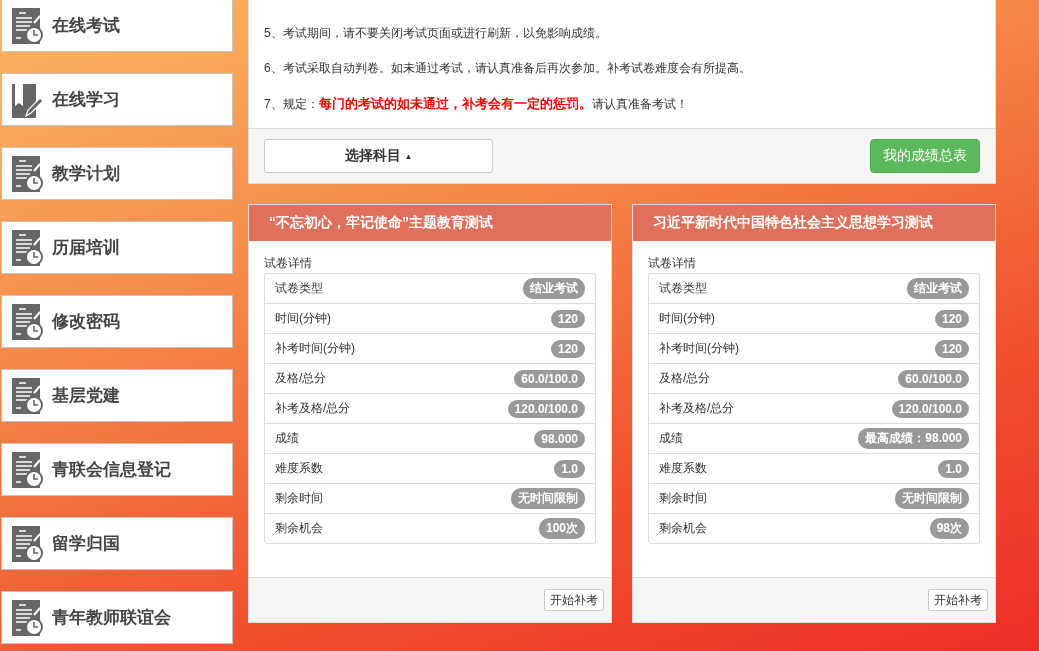 The height and width of the screenshot is (651, 1039). Describe the element at coordinates (559, 438) in the screenshot. I see `detail-value: 98.000` at that location.